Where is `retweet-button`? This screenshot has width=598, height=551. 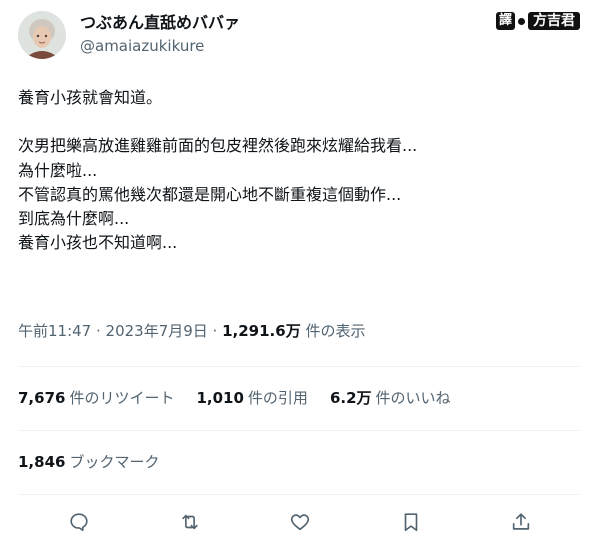 retweet-button is located at coordinates (190, 522).